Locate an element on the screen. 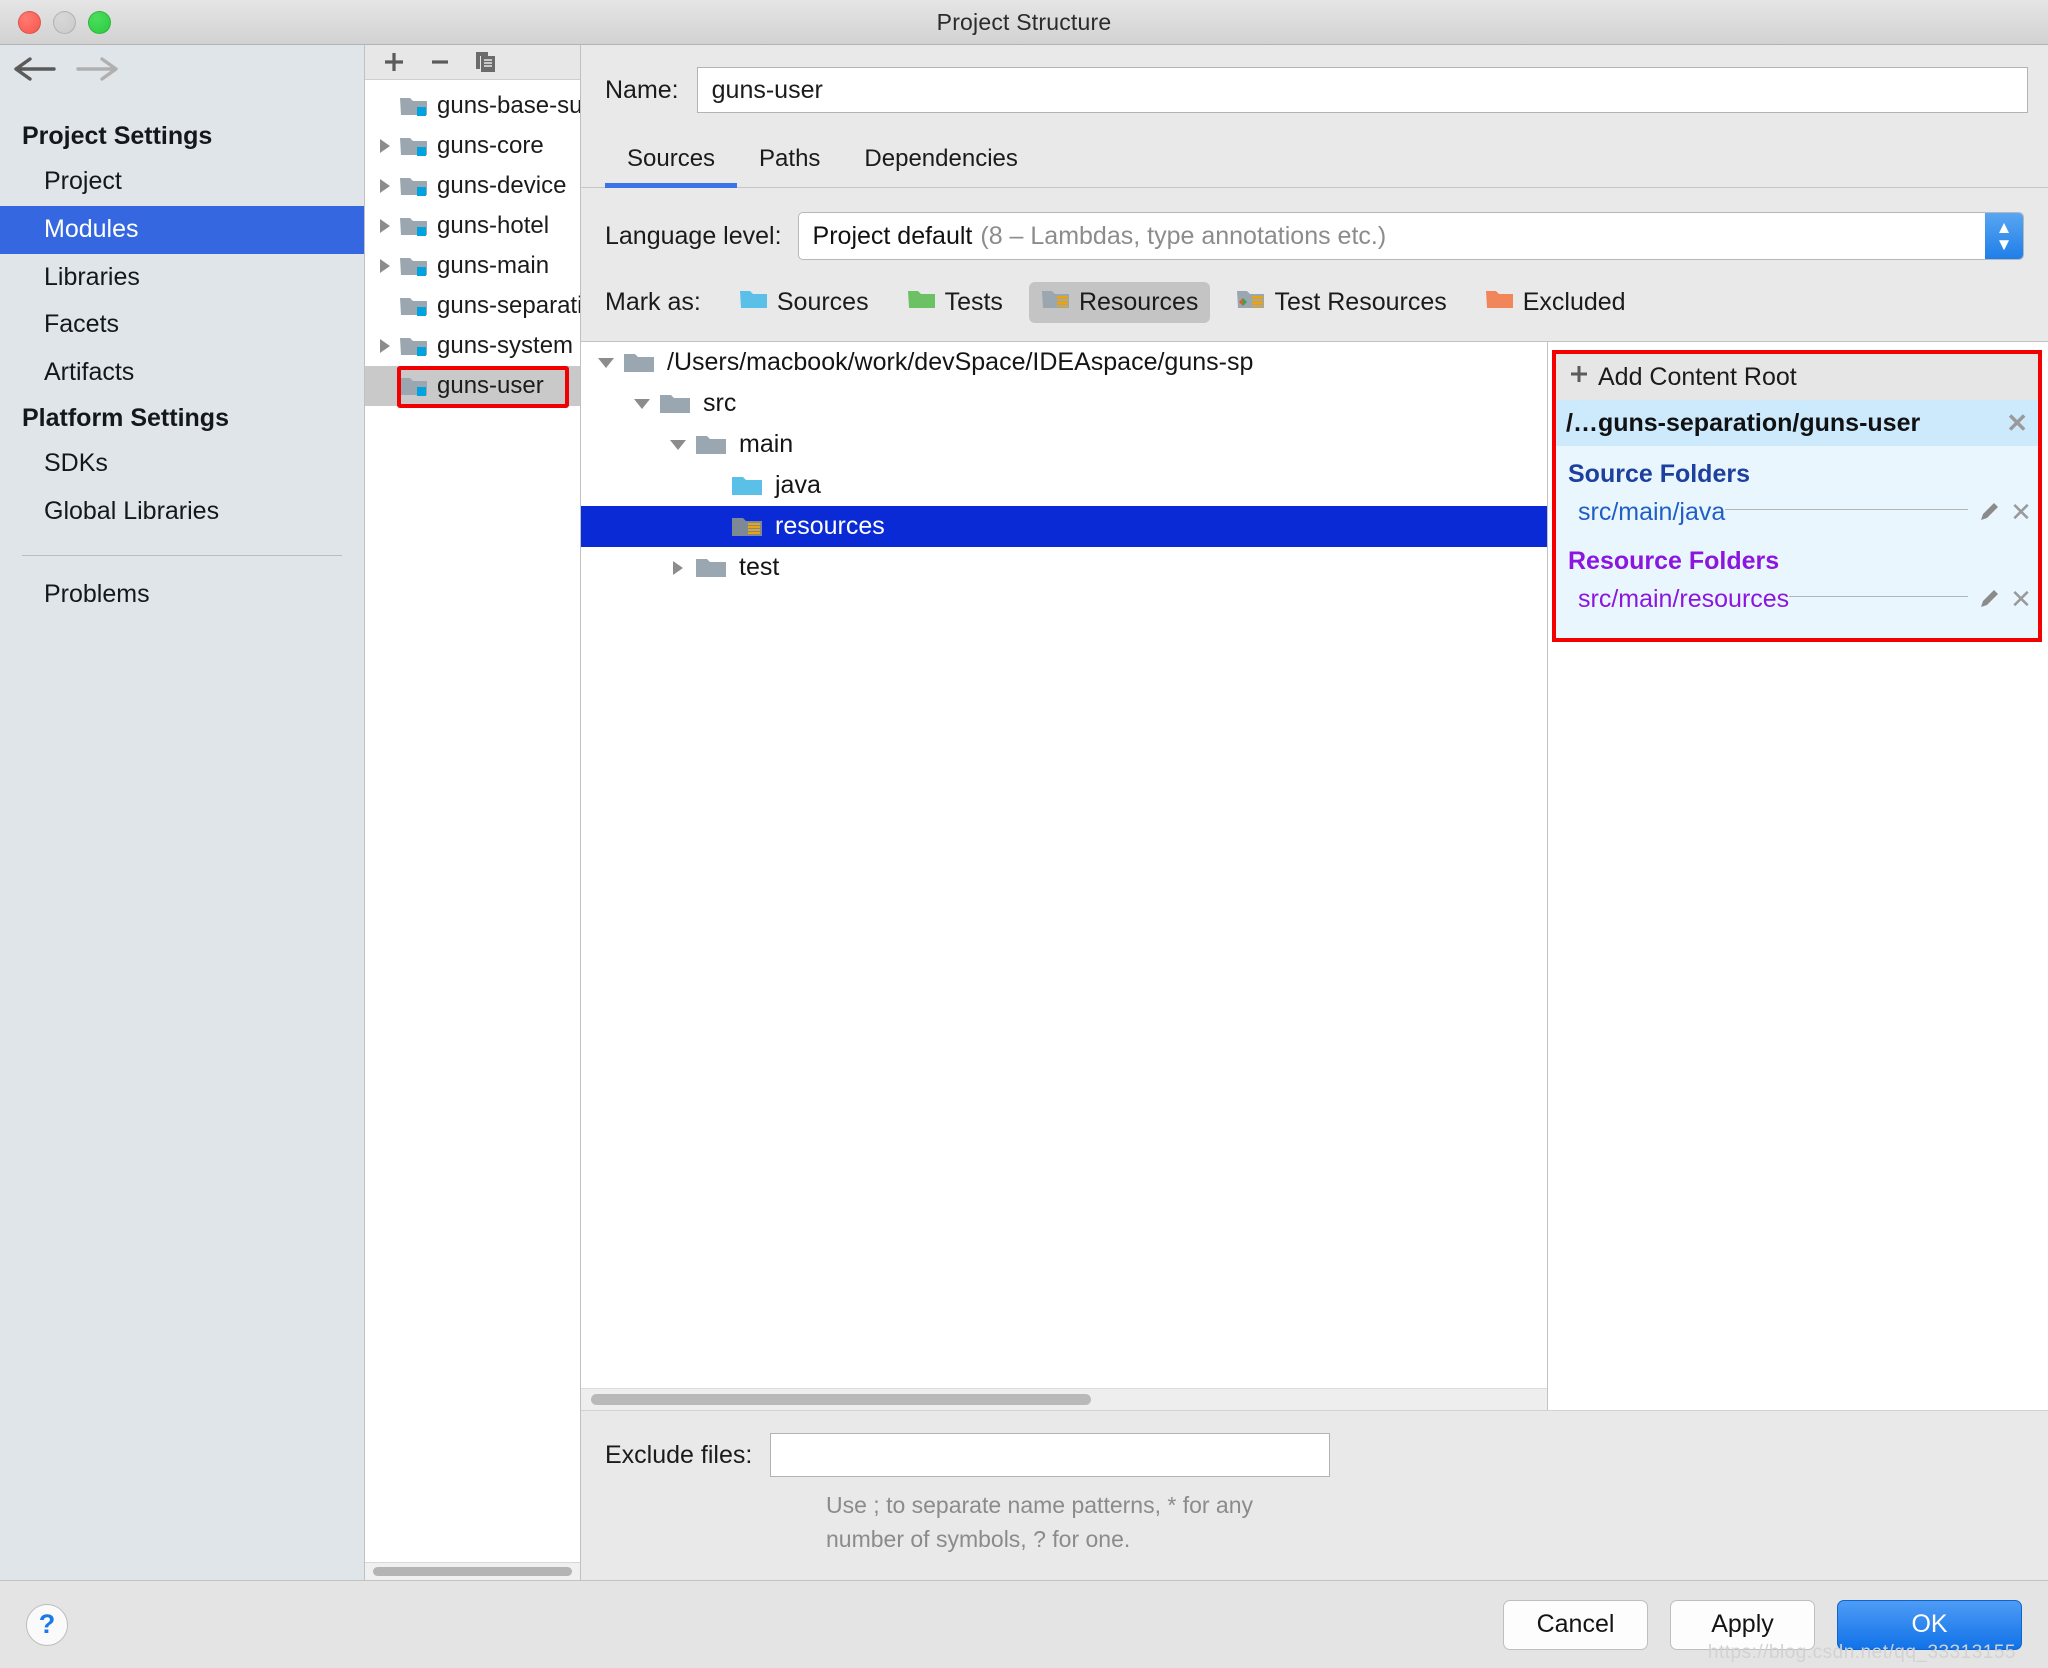 The height and width of the screenshot is (1668, 2048). mark-as-test-resources-label: Test Resources is located at coordinates (1360, 302).